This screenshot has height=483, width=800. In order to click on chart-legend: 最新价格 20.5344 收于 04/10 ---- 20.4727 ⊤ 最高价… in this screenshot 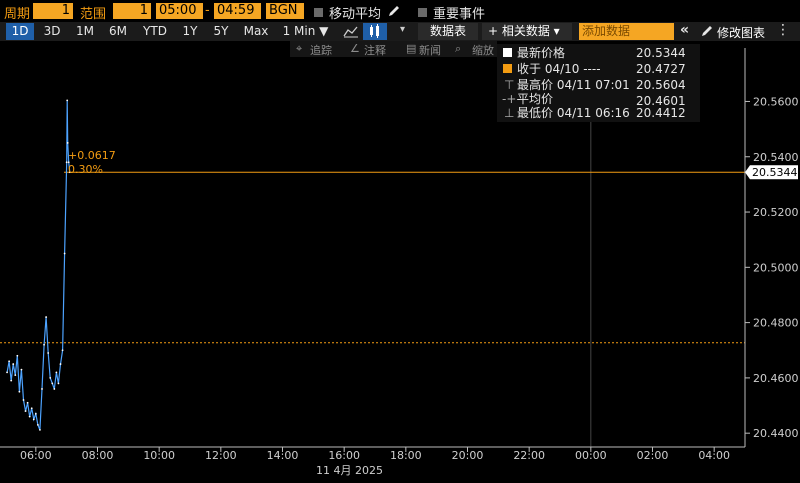, I will do `click(598, 83)`.